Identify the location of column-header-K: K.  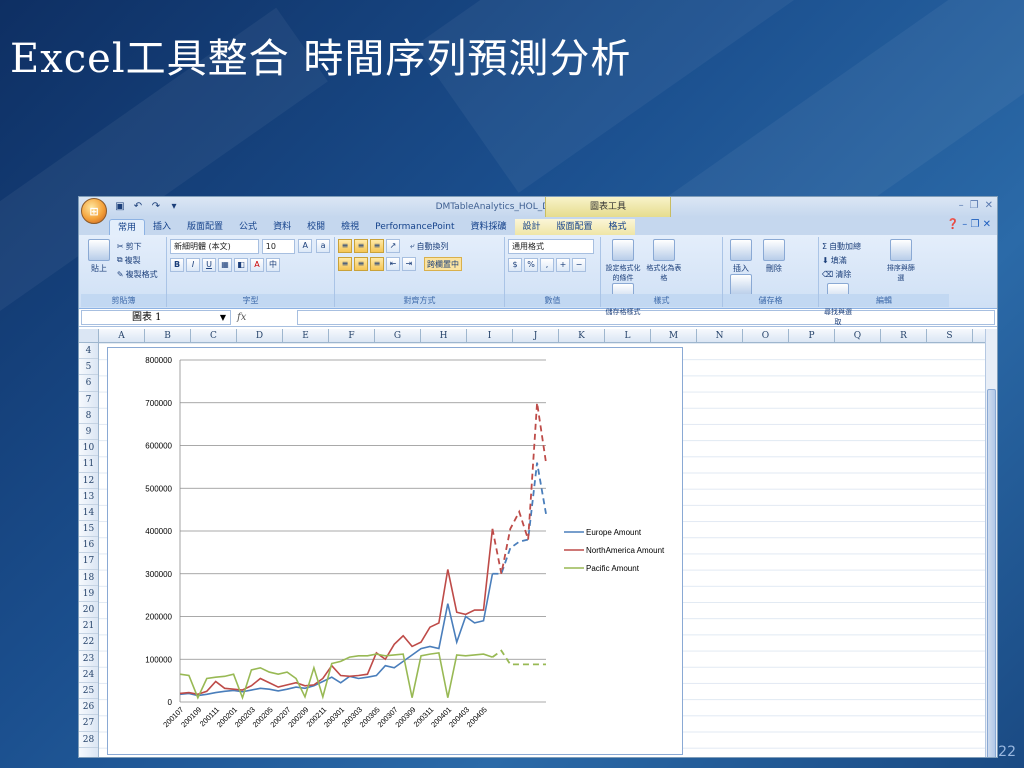
(582, 335).